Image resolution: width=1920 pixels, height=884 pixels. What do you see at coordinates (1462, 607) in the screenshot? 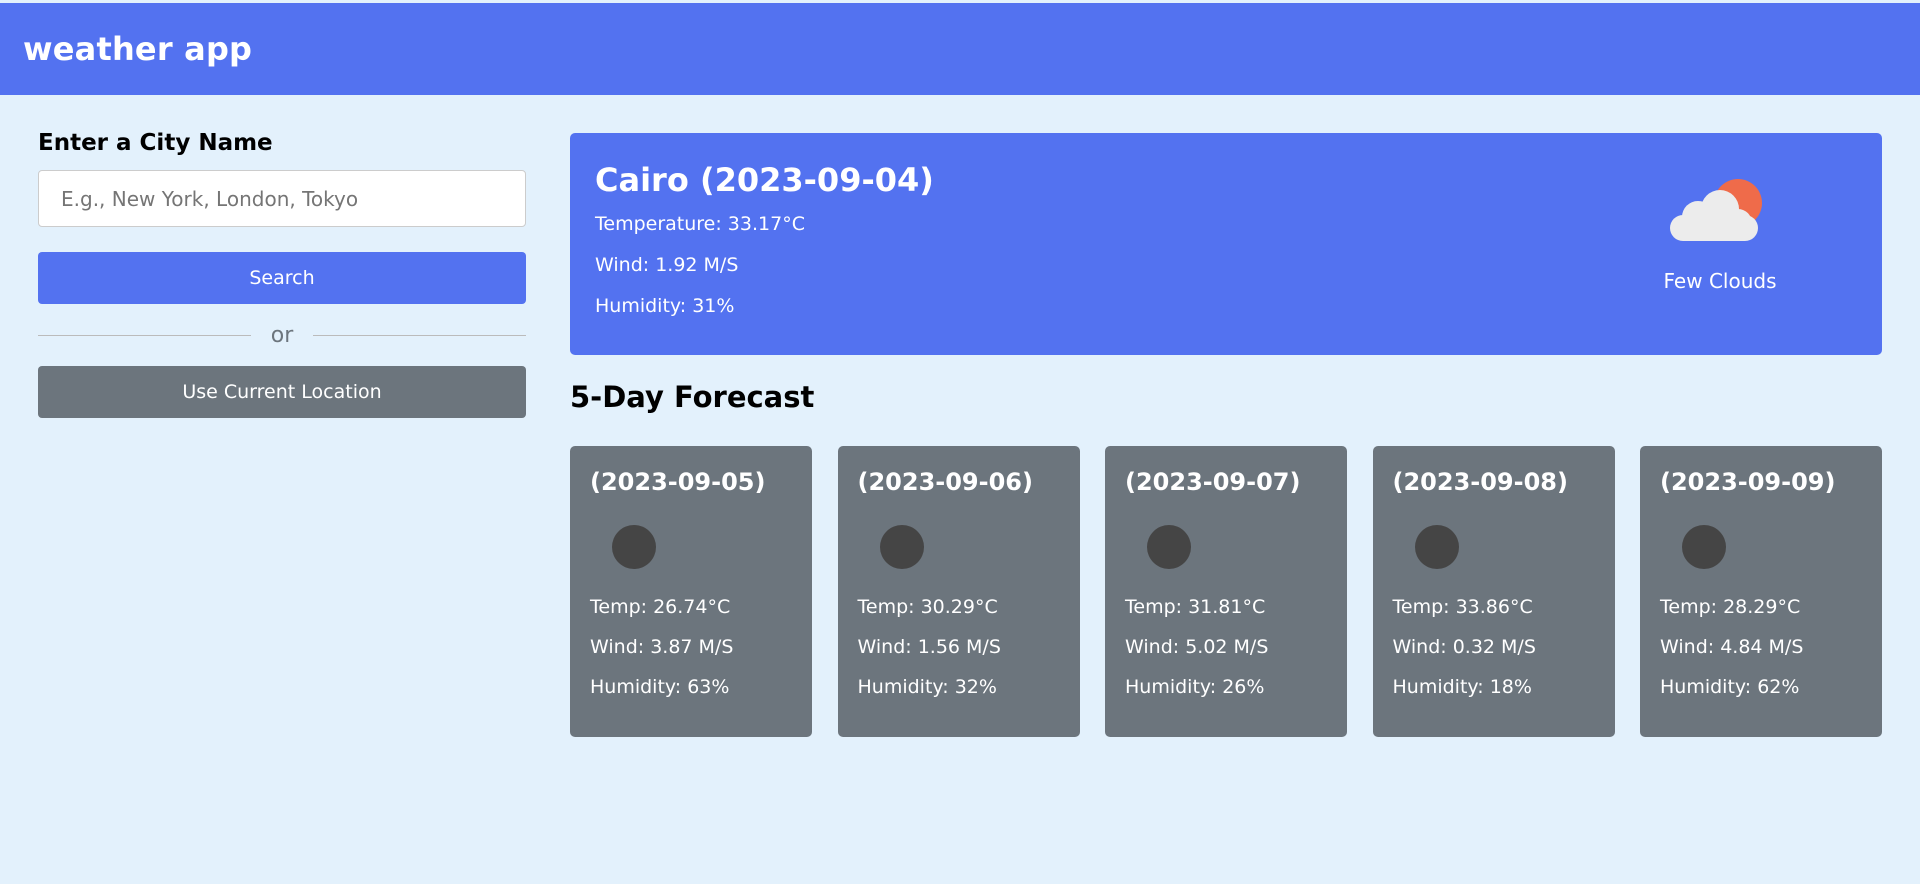
I see `forecast-temp: Temp: 33.86°C` at bounding box center [1462, 607].